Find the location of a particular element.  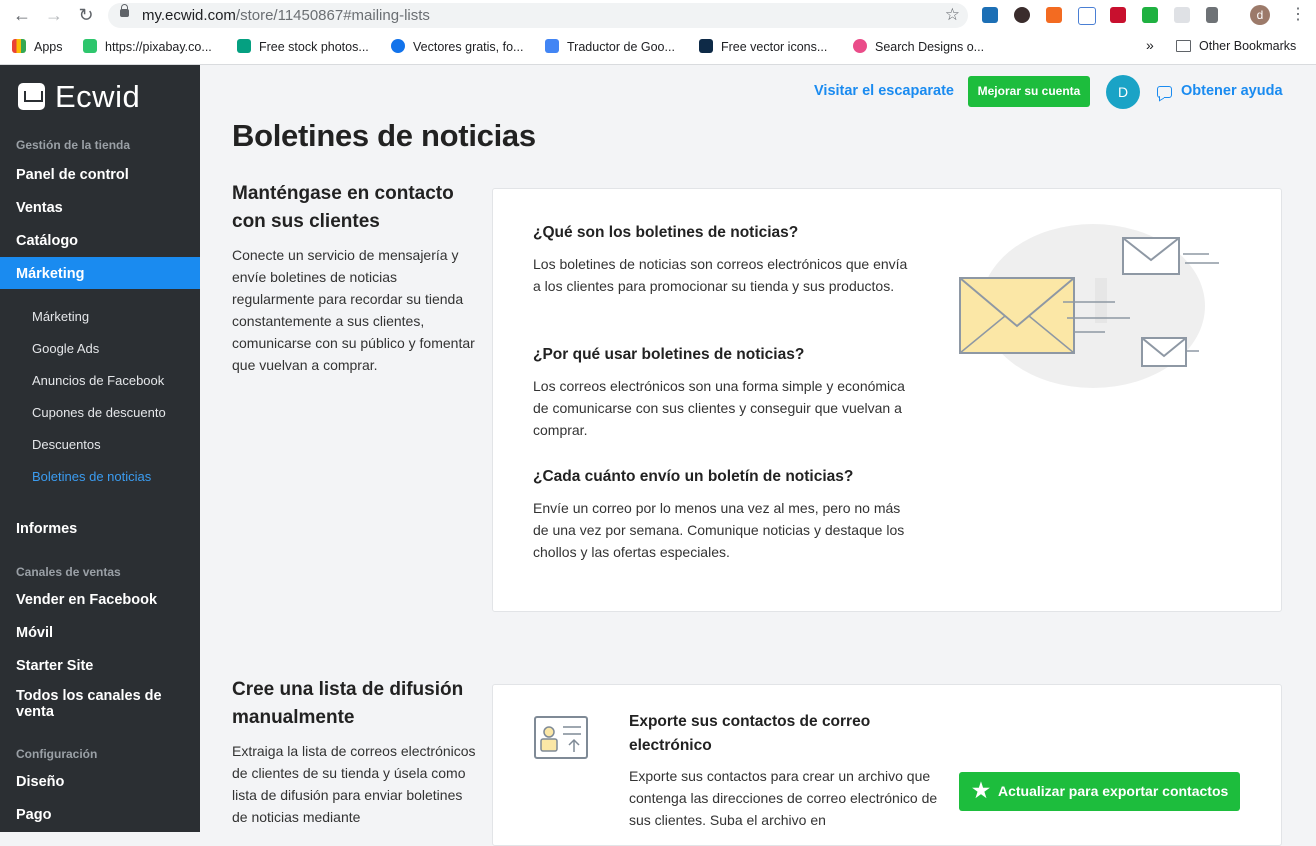

section-title-contact: Manténgase en contacto con sus clientes is located at coordinates (343, 207).